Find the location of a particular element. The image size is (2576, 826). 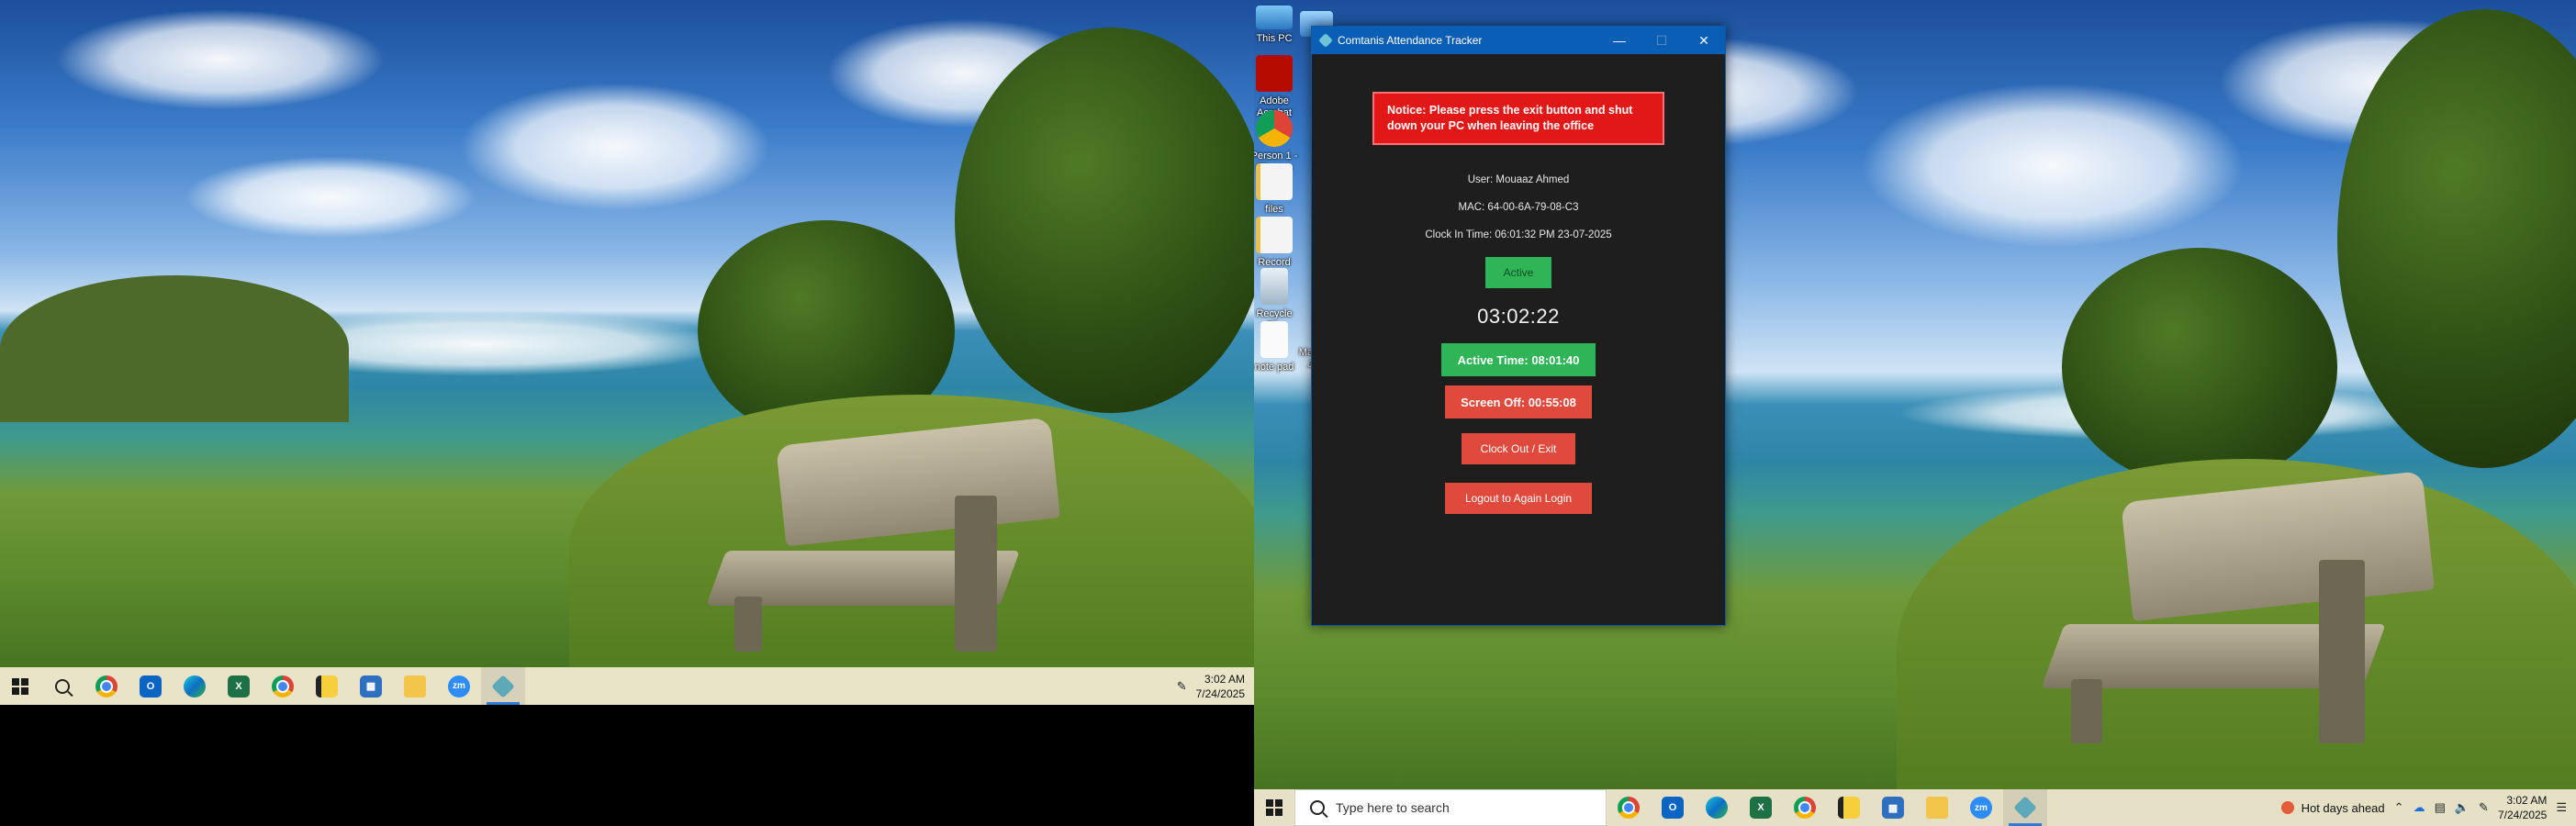

computer-icon is located at coordinates (1274, 17).